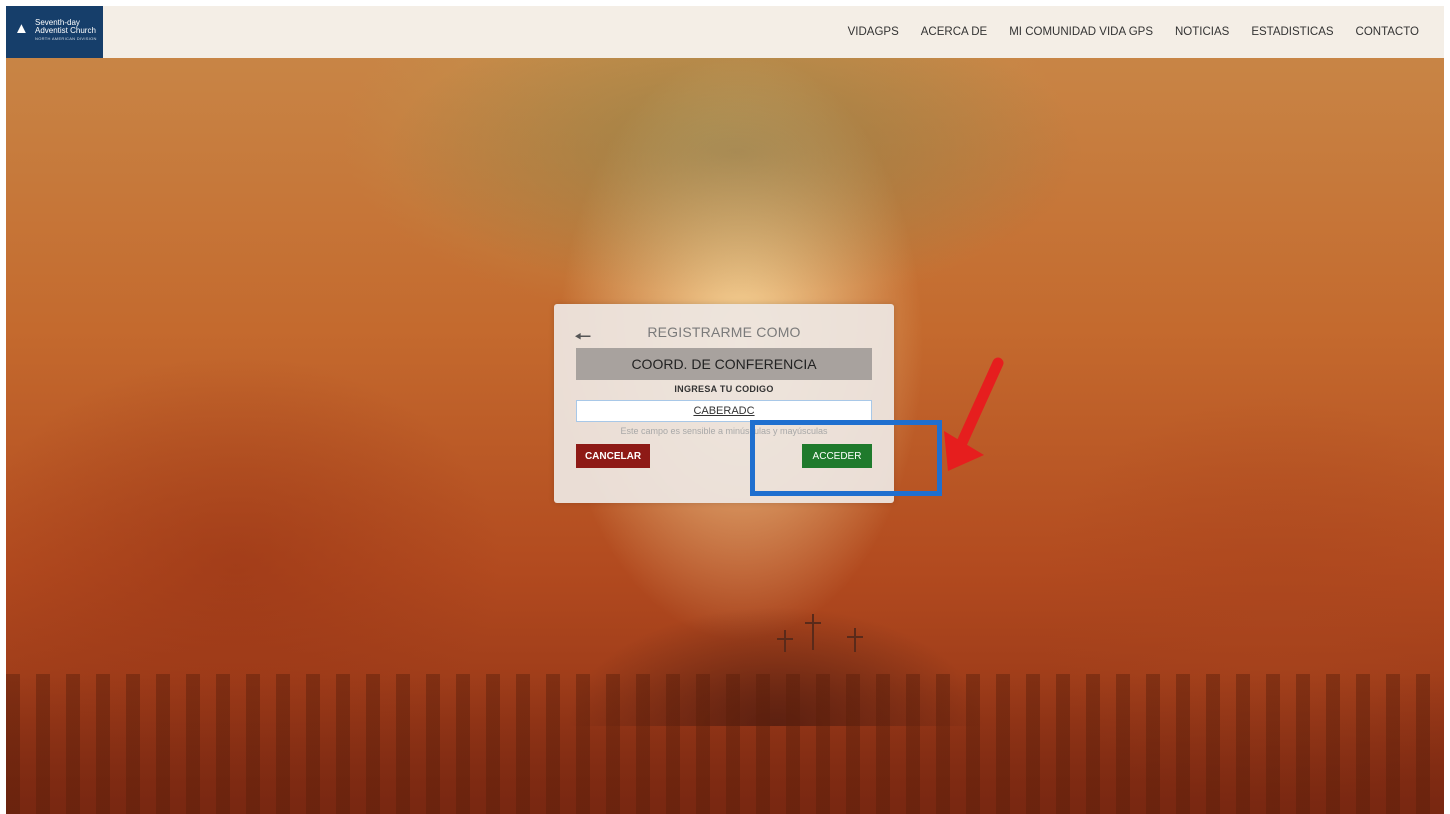 Image resolution: width=1450 pixels, height=814 pixels. What do you see at coordinates (21, 28) in the screenshot?
I see `flame-icon: ▲` at bounding box center [21, 28].